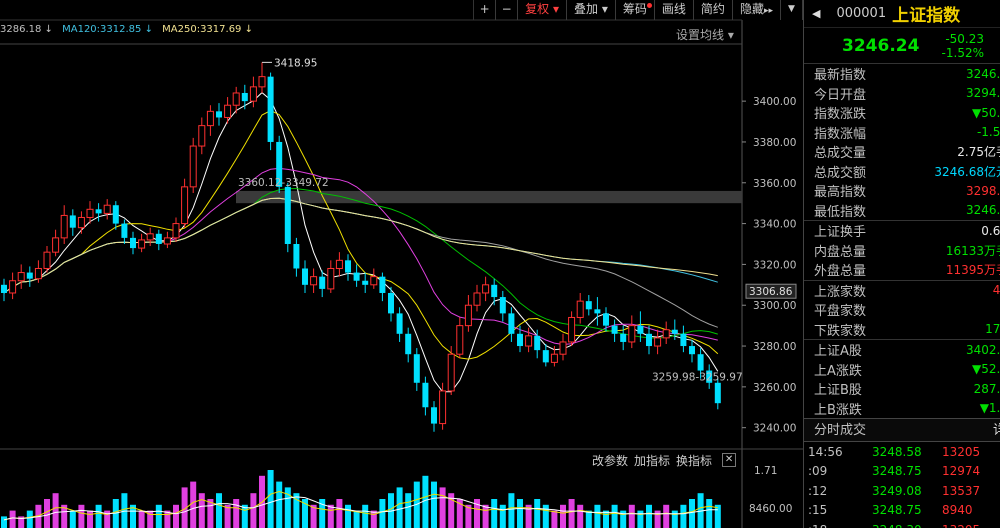 Image resolution: width=1000 pixels, height=528 pixels. I want to click on stat-value: -1.52, so click(988, 132).